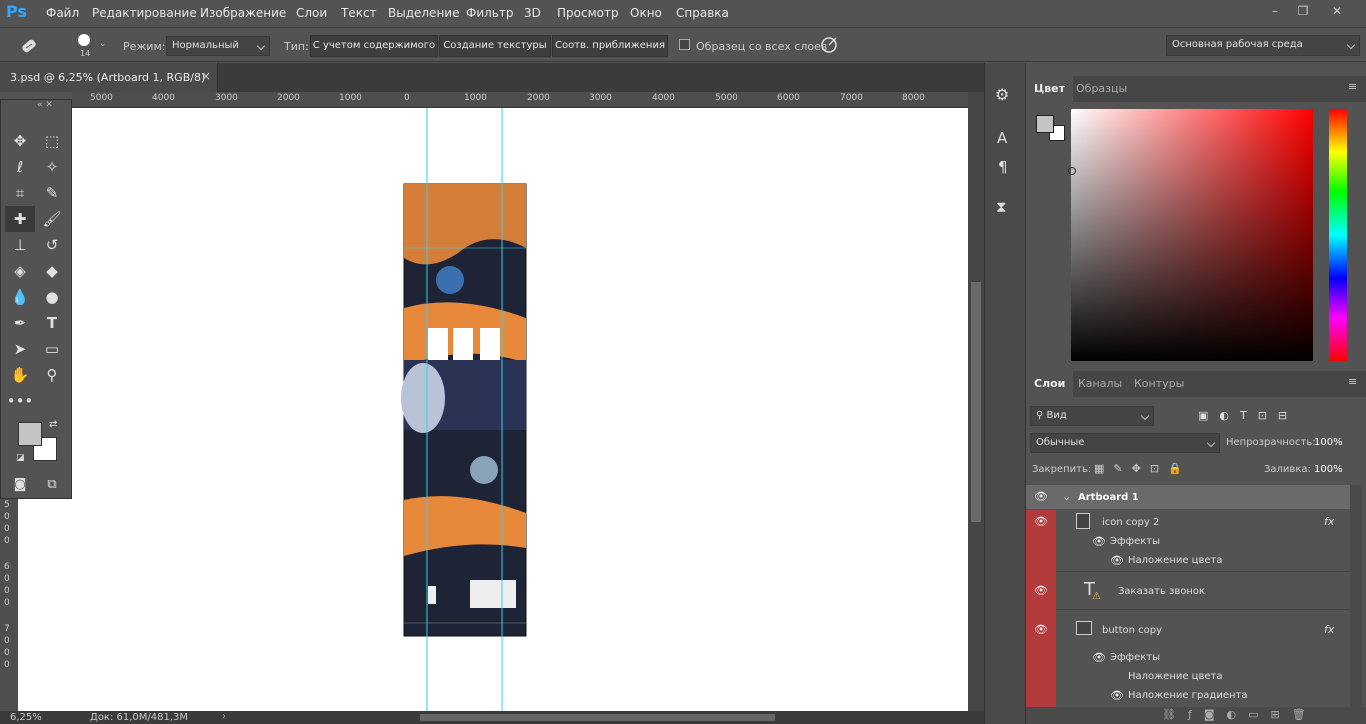 The height and width of the screenshot is (724, 1366). Describe the element at coordinates (1130, 522) in the screenshot. I see `layer-name: icon copy 2` at that location.